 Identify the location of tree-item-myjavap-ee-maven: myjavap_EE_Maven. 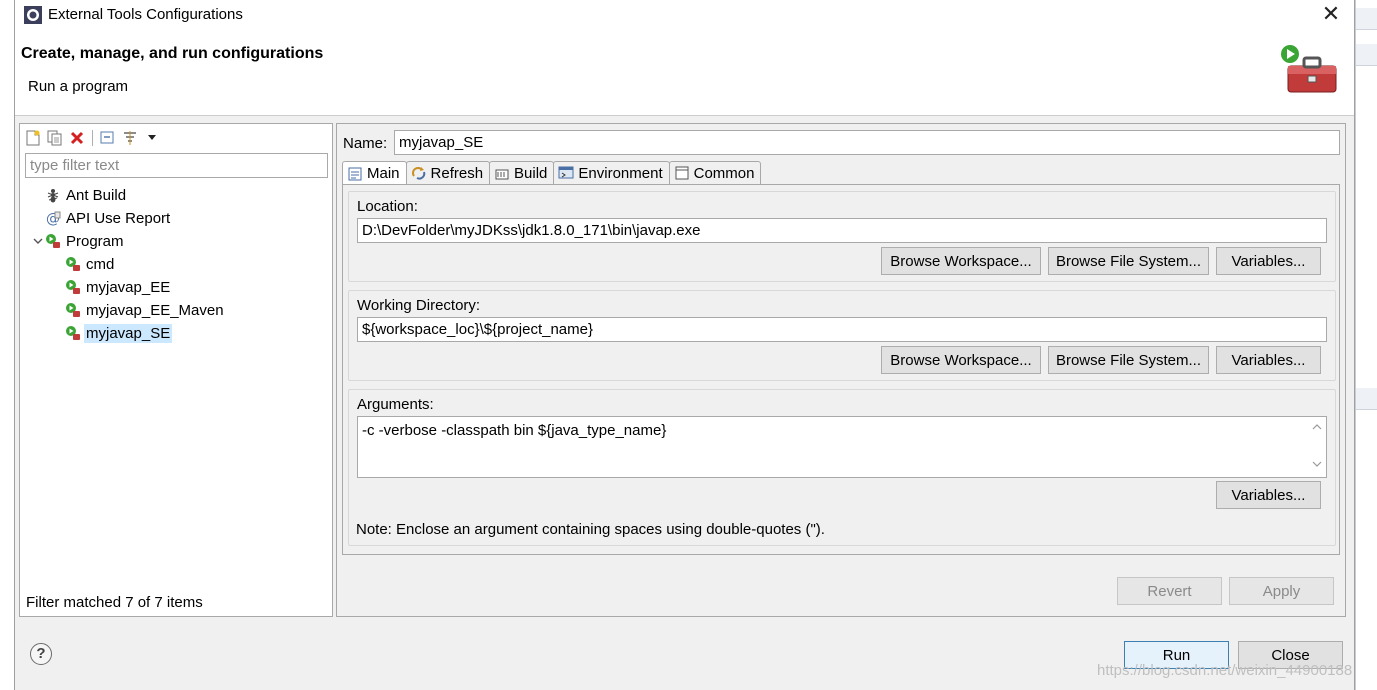
(144, 310).